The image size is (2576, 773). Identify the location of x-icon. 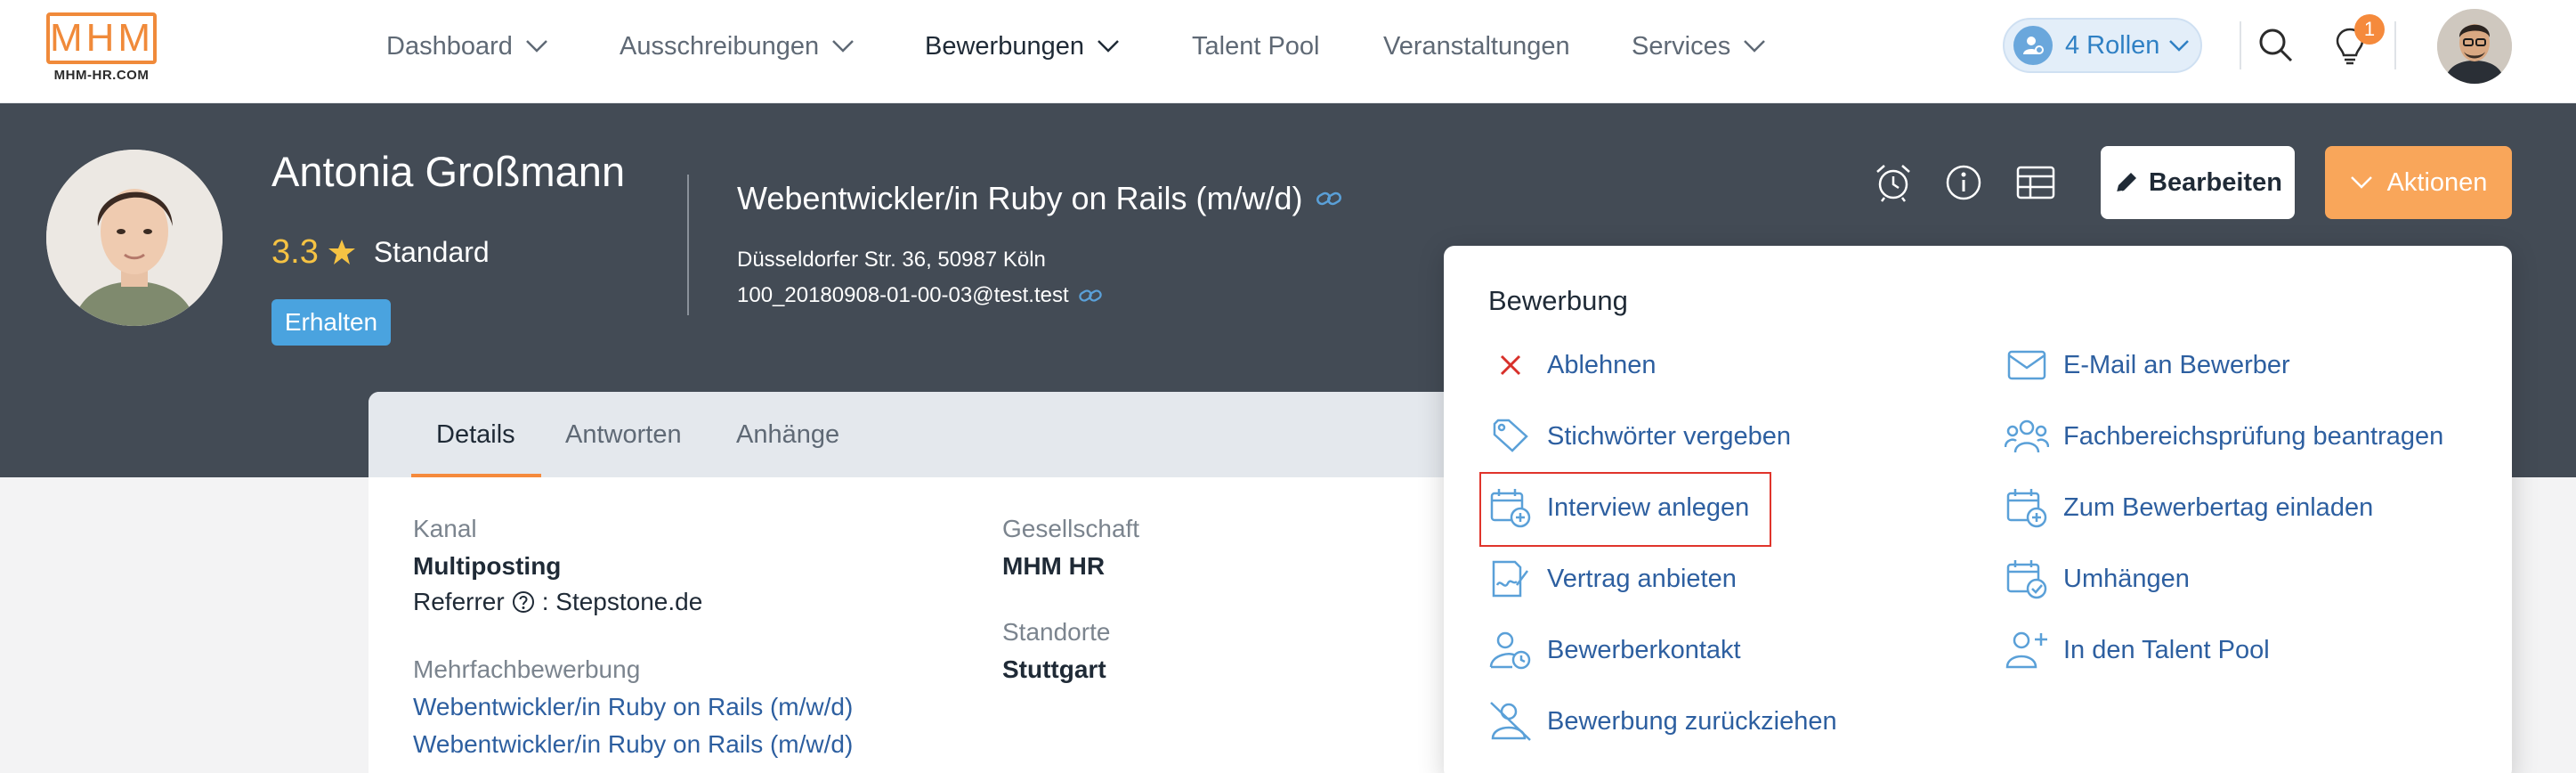
(1510, 365).